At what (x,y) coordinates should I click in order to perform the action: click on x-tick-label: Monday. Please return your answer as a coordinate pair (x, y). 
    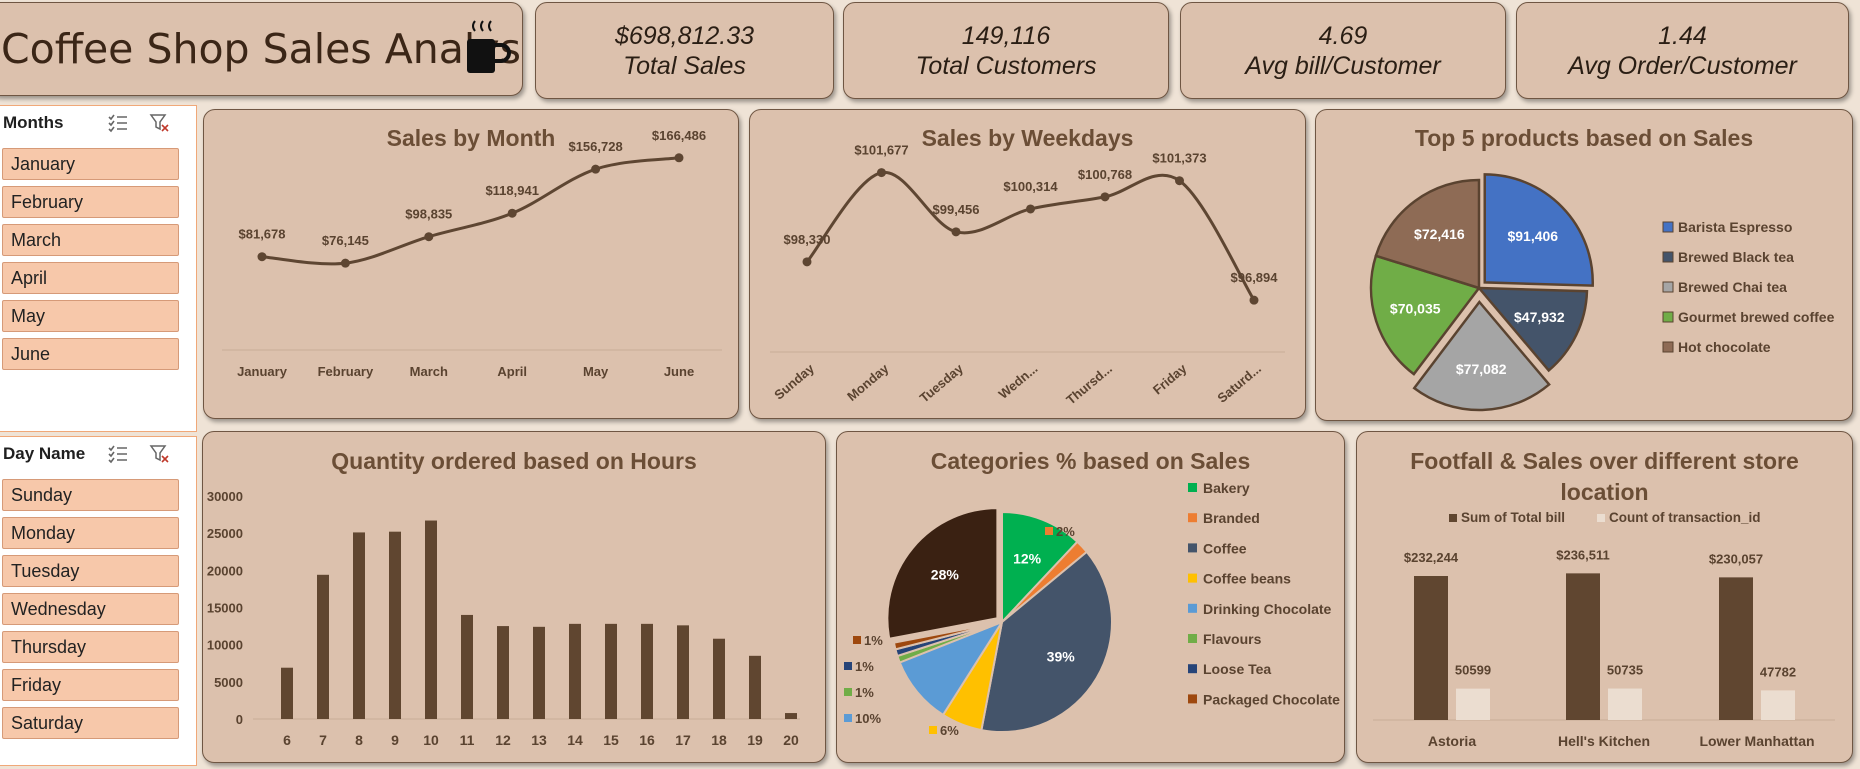
    Looking at the image, I should click on (868, 382).